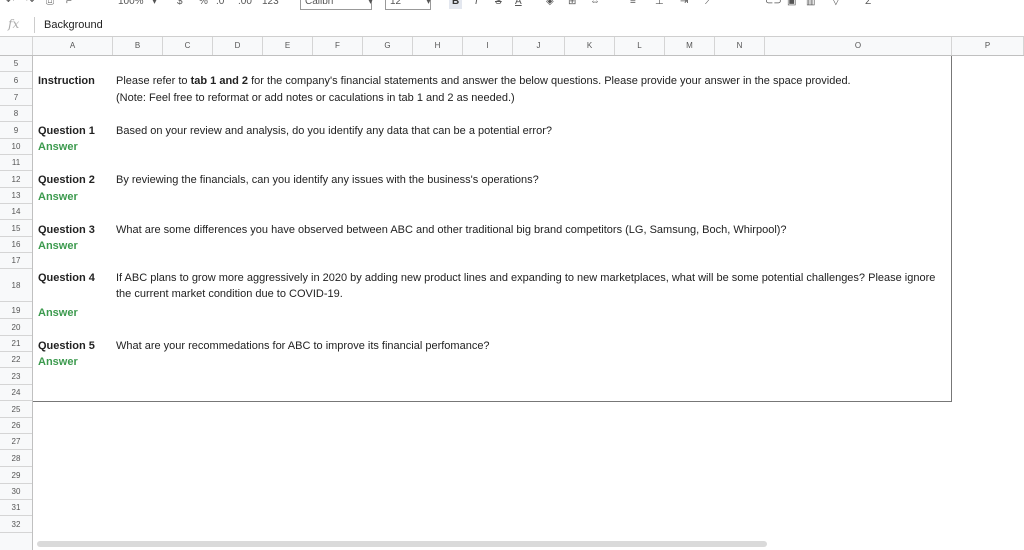 This screenshot has height=550, width=1024. Describe the element at coordinates (73, 46) in the screenshot. I see `column-header-a: A` at that location.